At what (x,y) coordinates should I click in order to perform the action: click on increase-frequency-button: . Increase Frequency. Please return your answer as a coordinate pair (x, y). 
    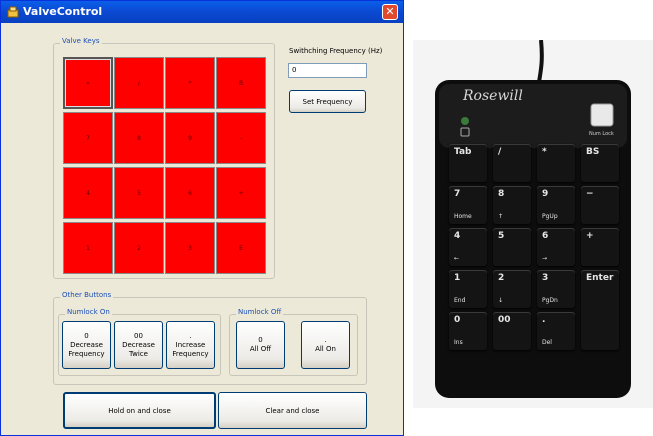
    Looking at the image, I should click on (190, 345).